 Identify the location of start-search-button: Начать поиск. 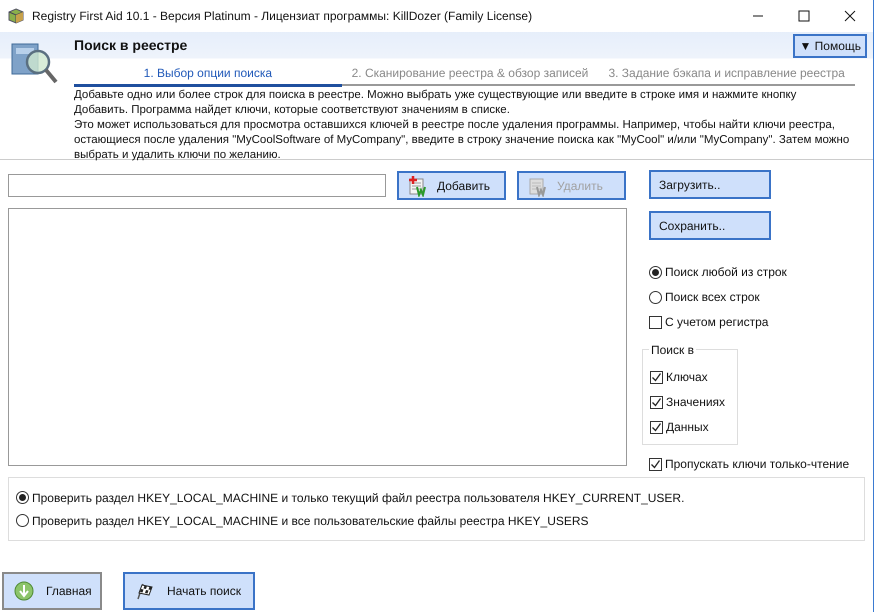
(189, 591).